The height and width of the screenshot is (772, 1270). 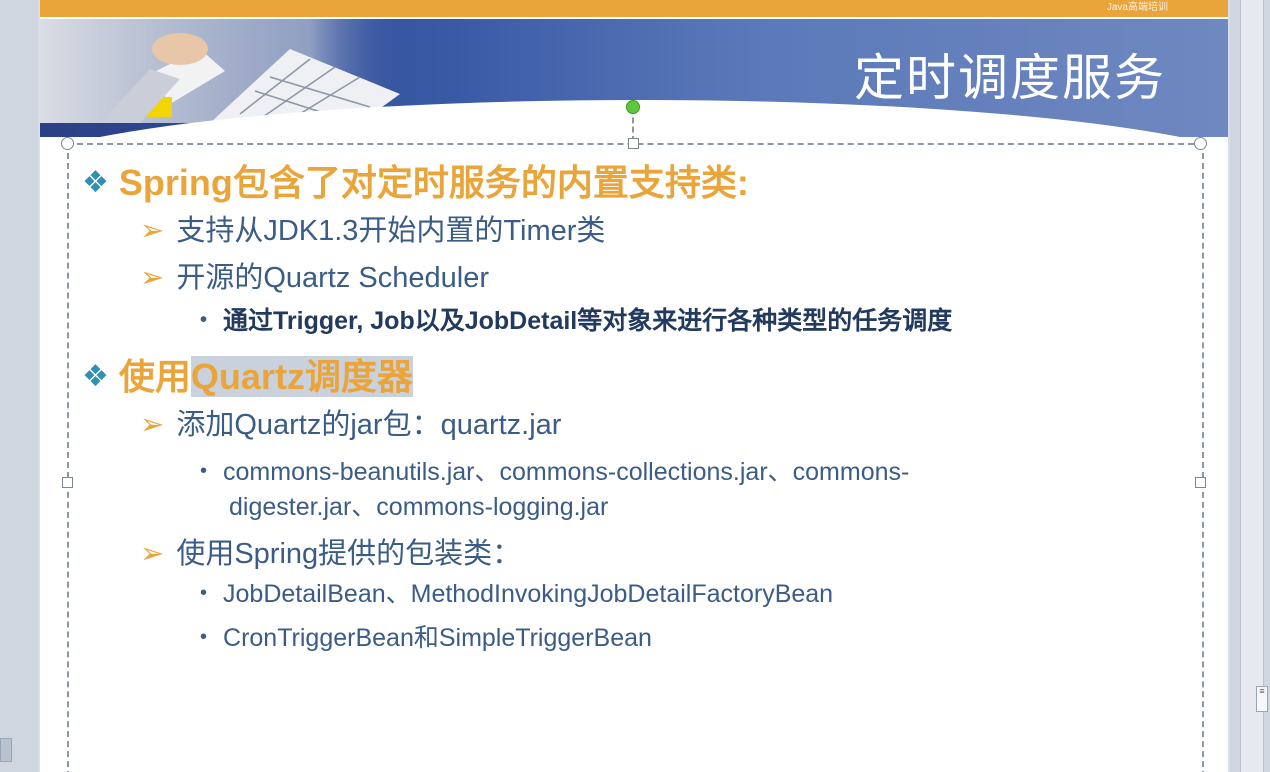 I want to click on heading-use-quartz: ❖ 使用Quartz调度器, so click(x=247, y=374).